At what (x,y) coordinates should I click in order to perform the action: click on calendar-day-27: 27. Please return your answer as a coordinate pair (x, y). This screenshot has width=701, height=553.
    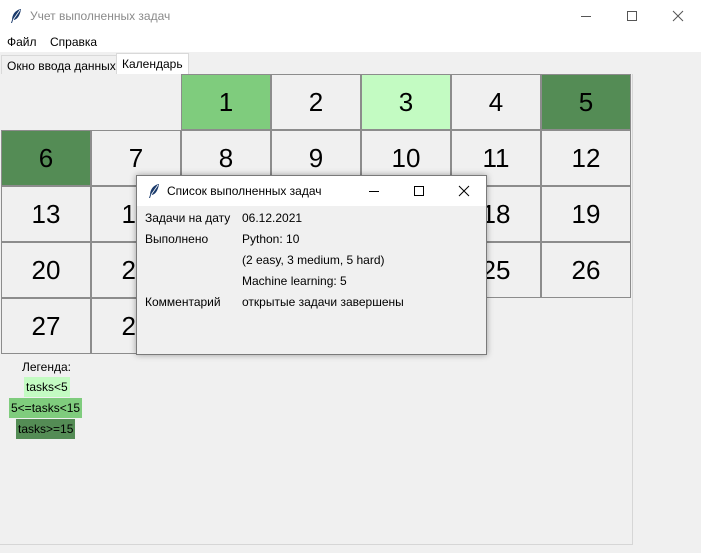
    Looking at the image, I should click on (46, 326).